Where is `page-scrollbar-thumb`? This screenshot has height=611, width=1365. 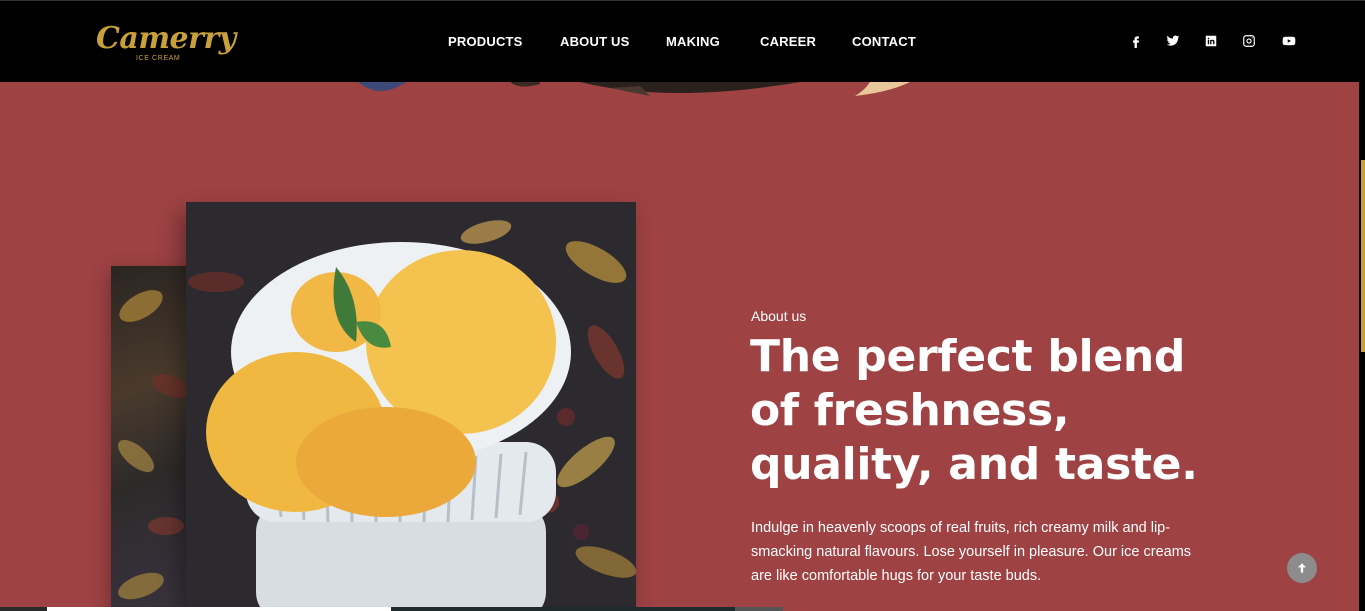
page-scrollbar-thumb is located at coordinates (1363, 256).